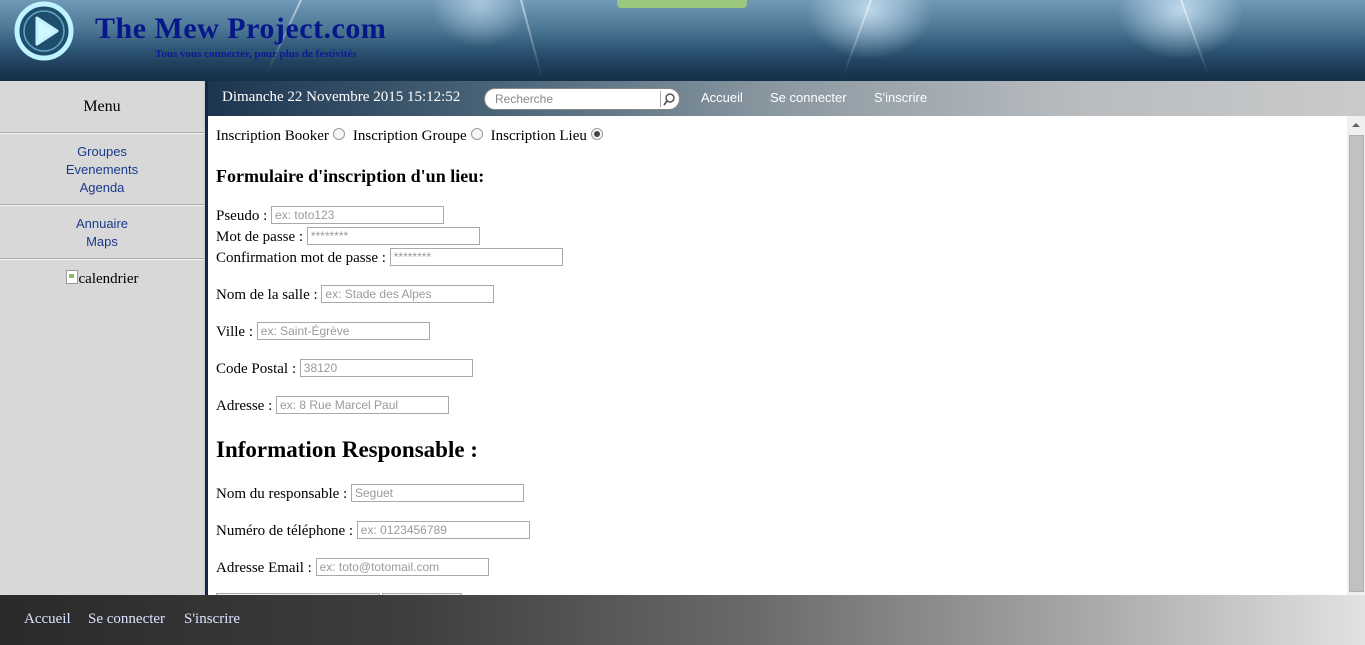 The height and width of the screenshot is (645, 1365). What do you see at coordinates (264, 568) in the screenshot?
I see `email-label: Adresse Email :` at bounding box center [264, 568].